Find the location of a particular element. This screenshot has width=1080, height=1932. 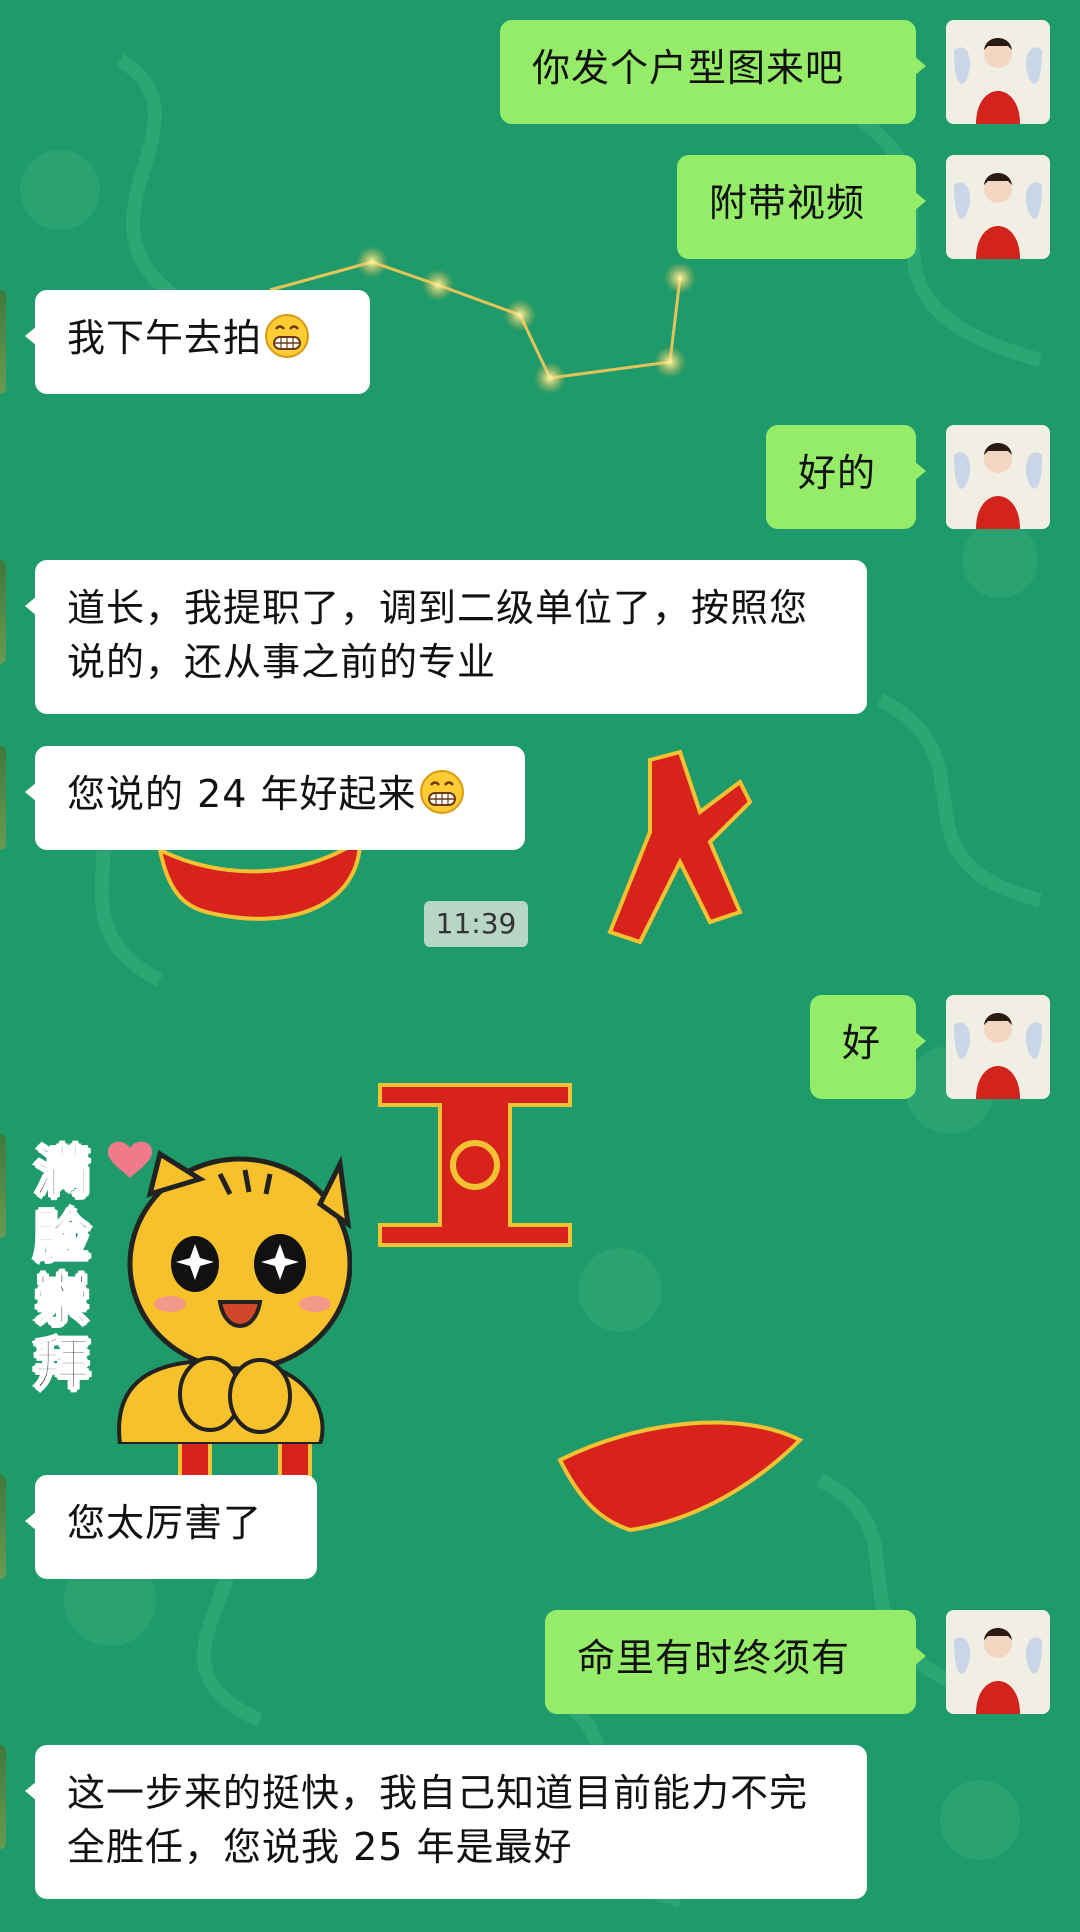

message-bubble: 道长，我提职了，调到二级单位了，按照您说的，还从事之前的专业 is located at coordinates (446, 637).